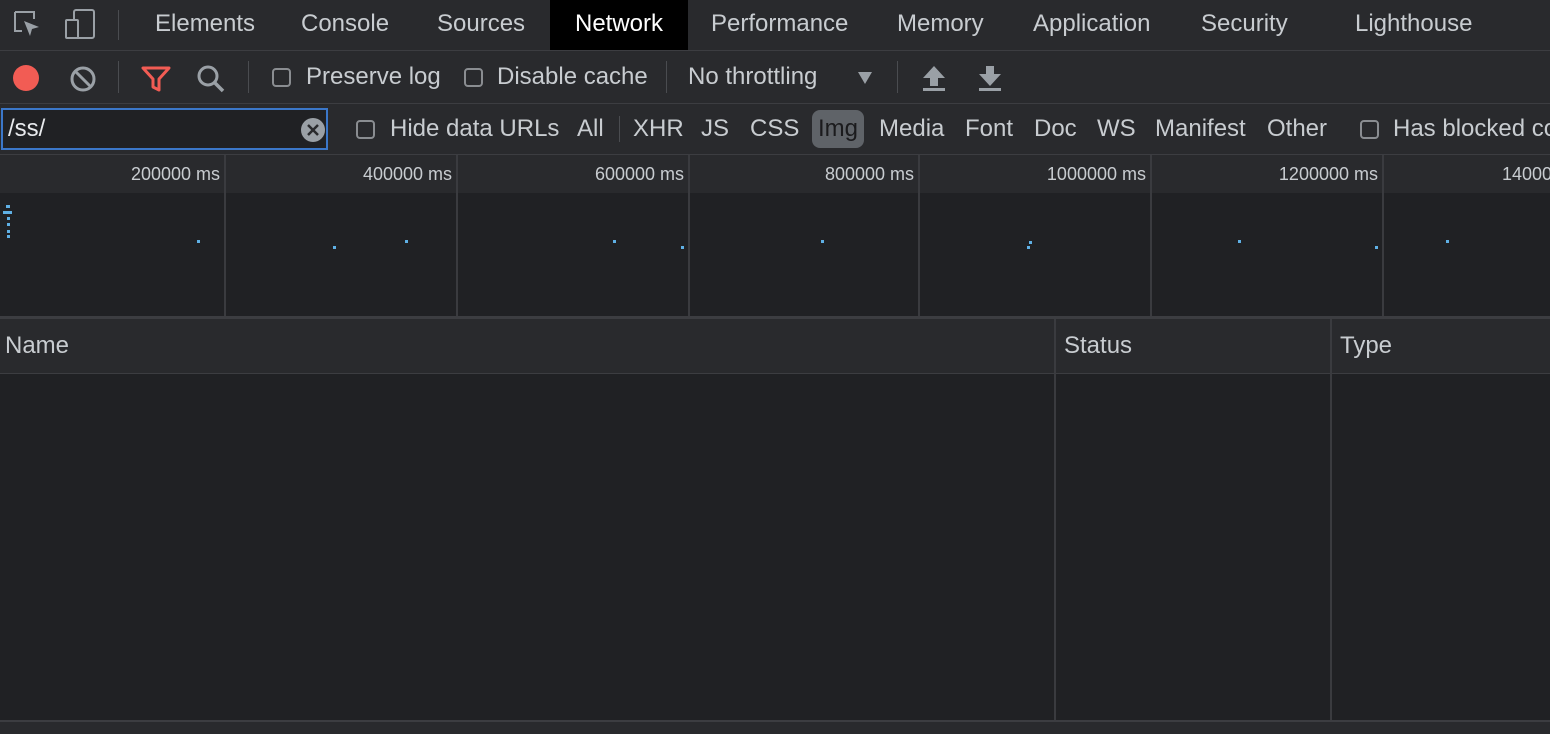  What do you see at coordinates (934, 78) in the screenshot?
I see `import-har-icon` at bounding box center [934, 78].